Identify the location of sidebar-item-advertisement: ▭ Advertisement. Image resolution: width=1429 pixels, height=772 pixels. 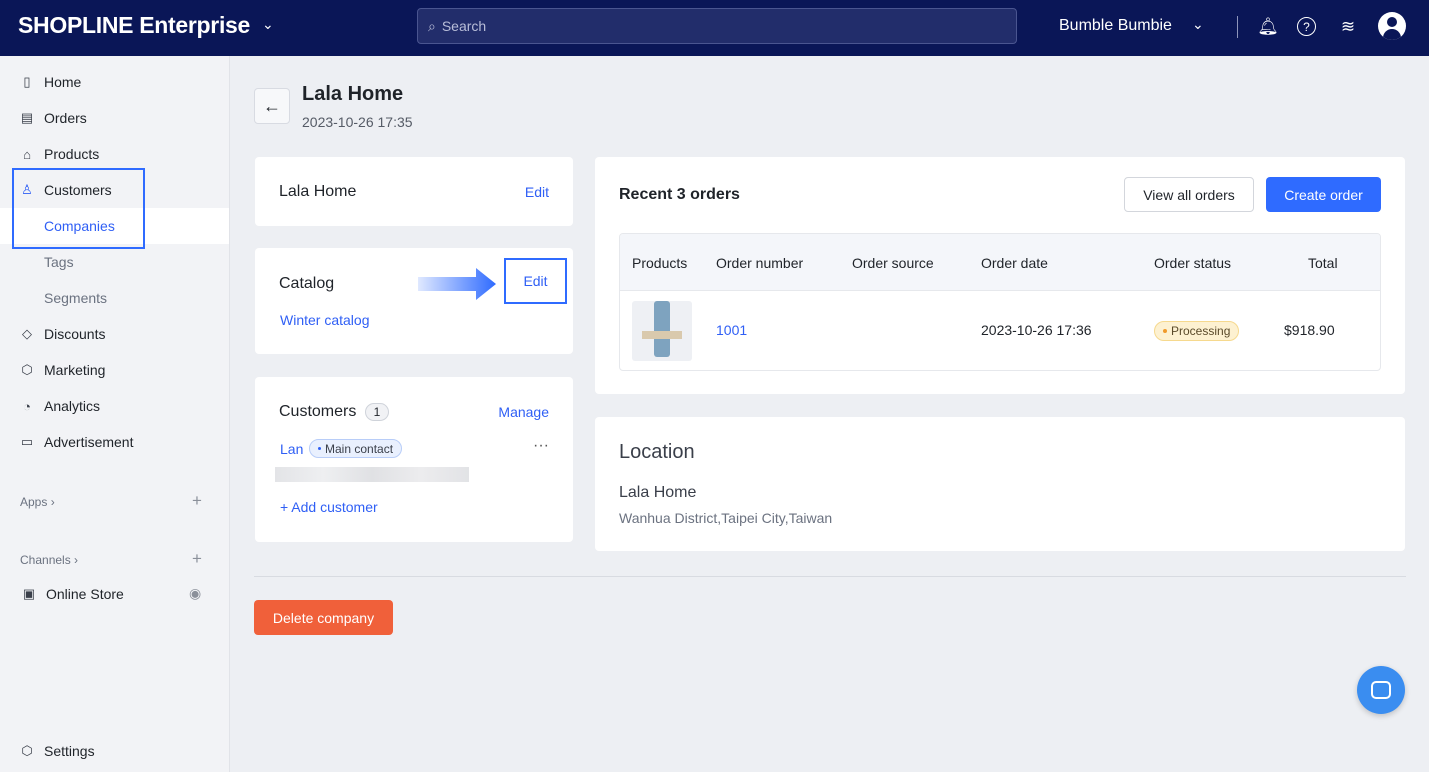
(114, 442).